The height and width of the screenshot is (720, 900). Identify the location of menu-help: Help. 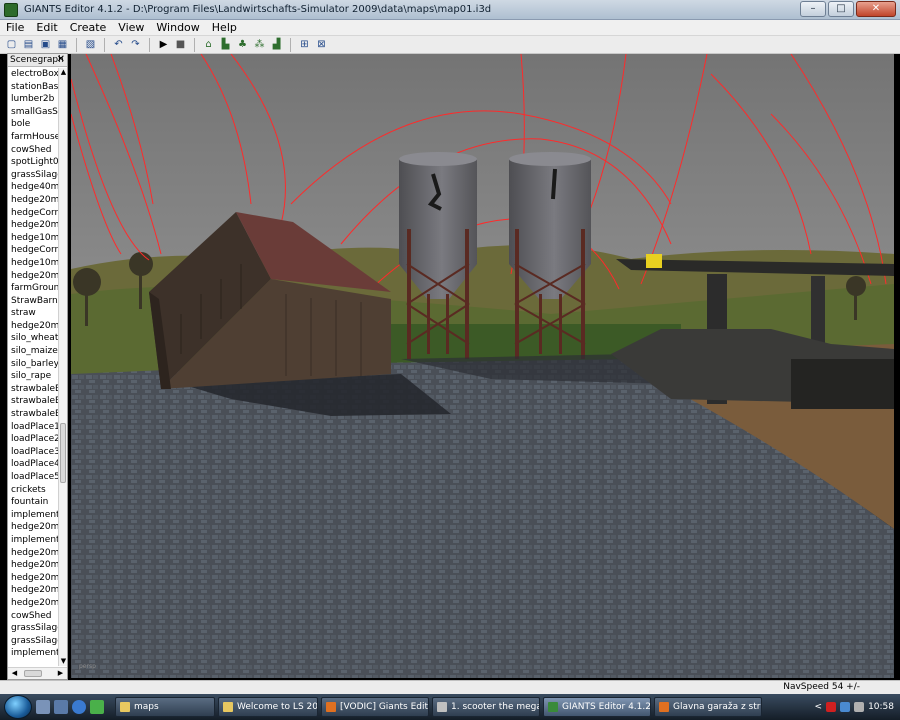
(224, 27).